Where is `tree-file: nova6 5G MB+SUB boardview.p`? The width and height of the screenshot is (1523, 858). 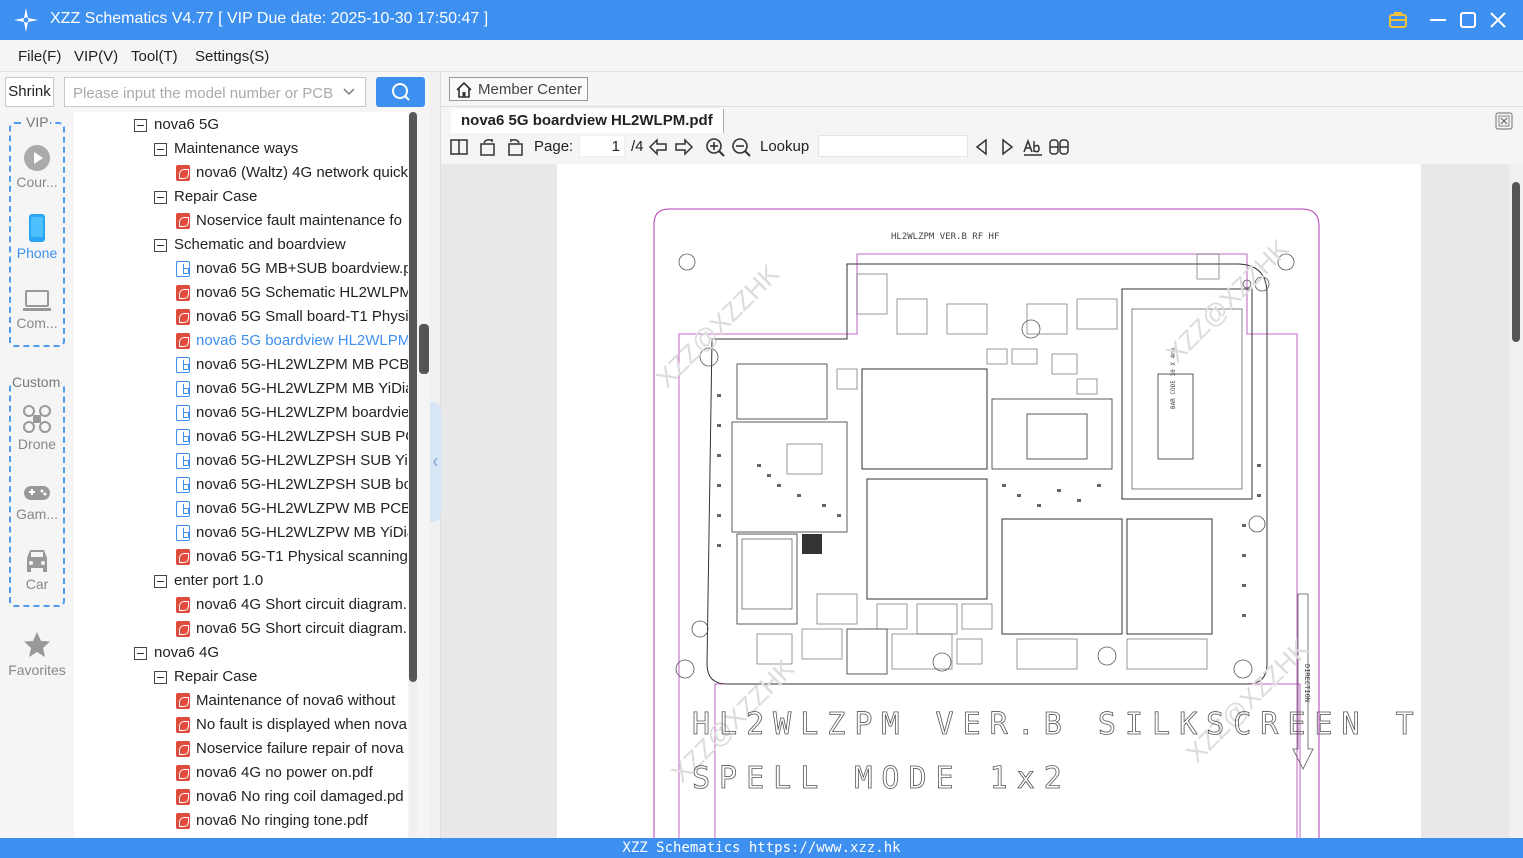 tree-file: nova6 5G MB+SUB boardview.p is located at coordinates (292, 269).